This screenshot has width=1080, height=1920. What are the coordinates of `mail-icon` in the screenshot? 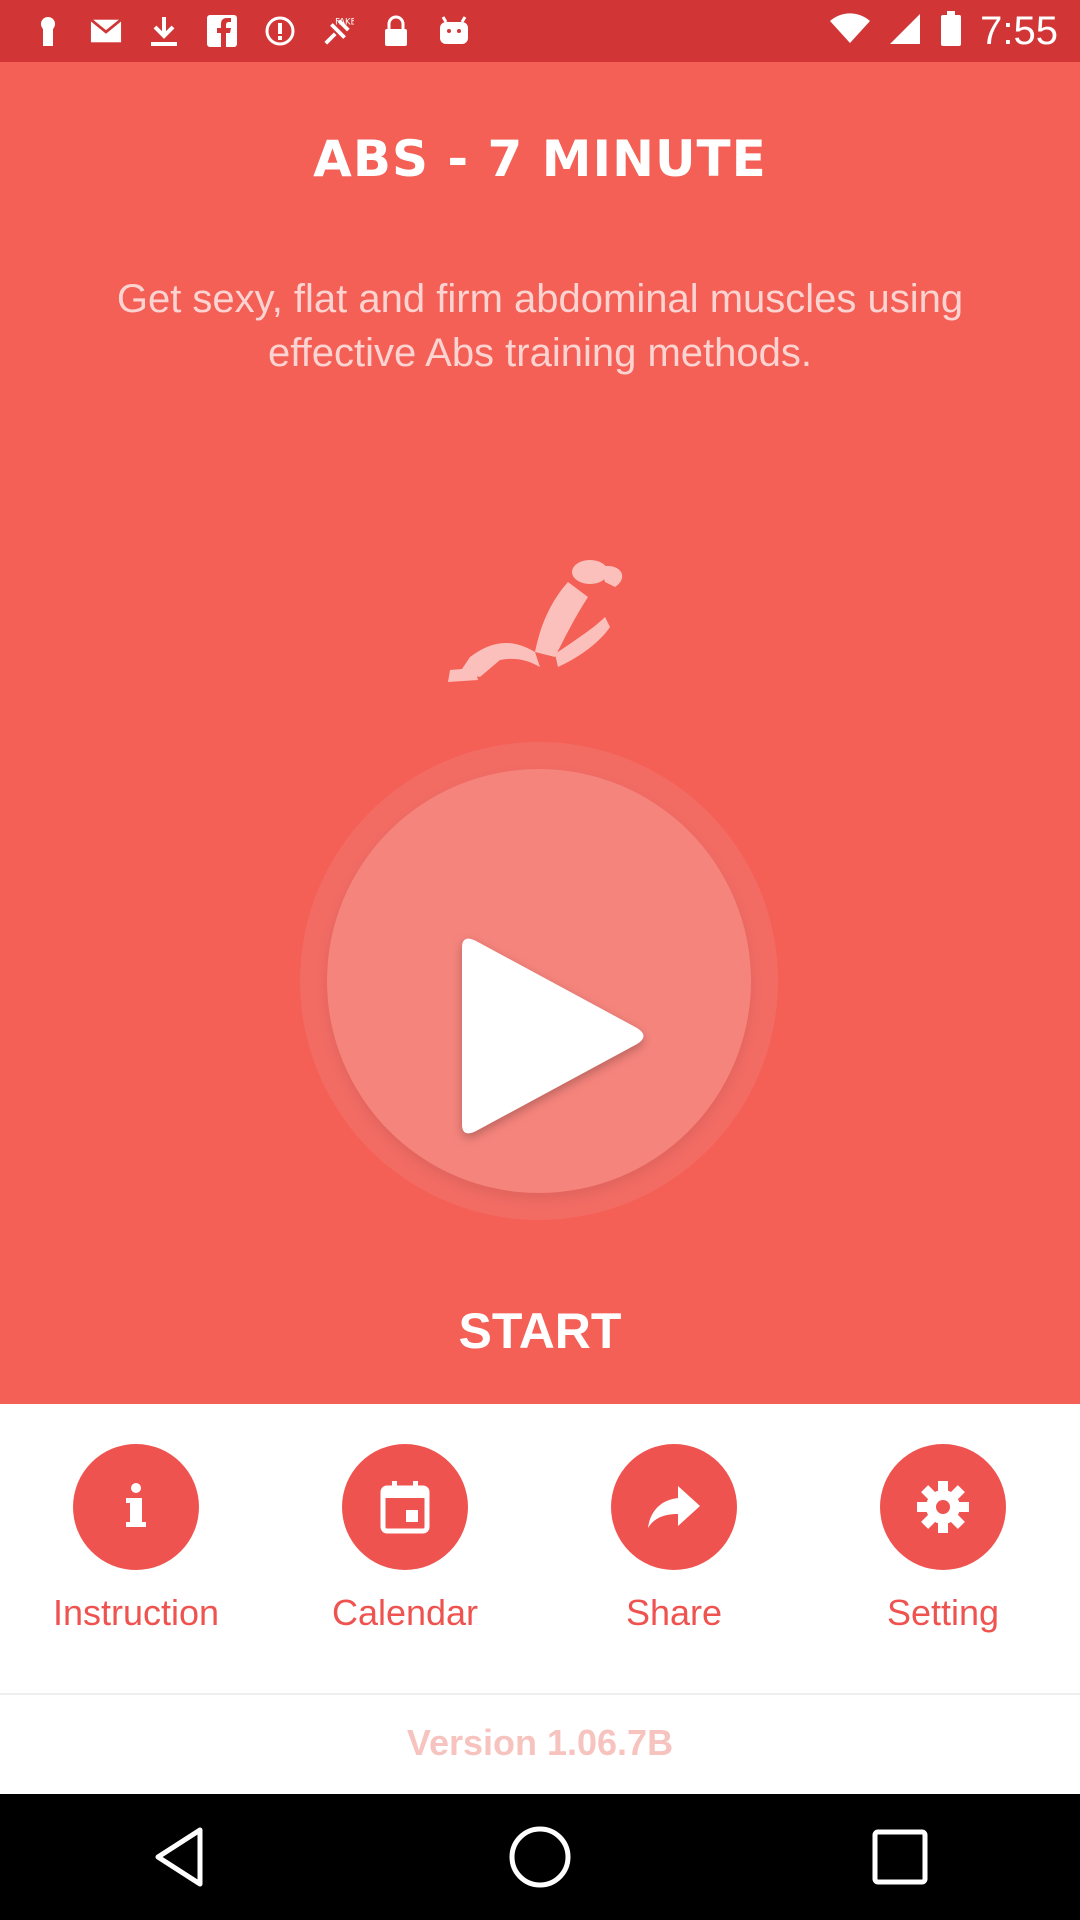 It's located at (106, 31).